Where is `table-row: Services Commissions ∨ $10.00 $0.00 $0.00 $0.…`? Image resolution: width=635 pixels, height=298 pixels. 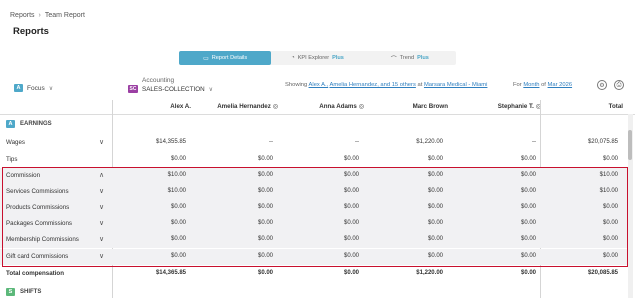 table-row: Services Commissions ∨ $10.00 $0.00 $0.00 $0.… is located at coordinates (315, 192).